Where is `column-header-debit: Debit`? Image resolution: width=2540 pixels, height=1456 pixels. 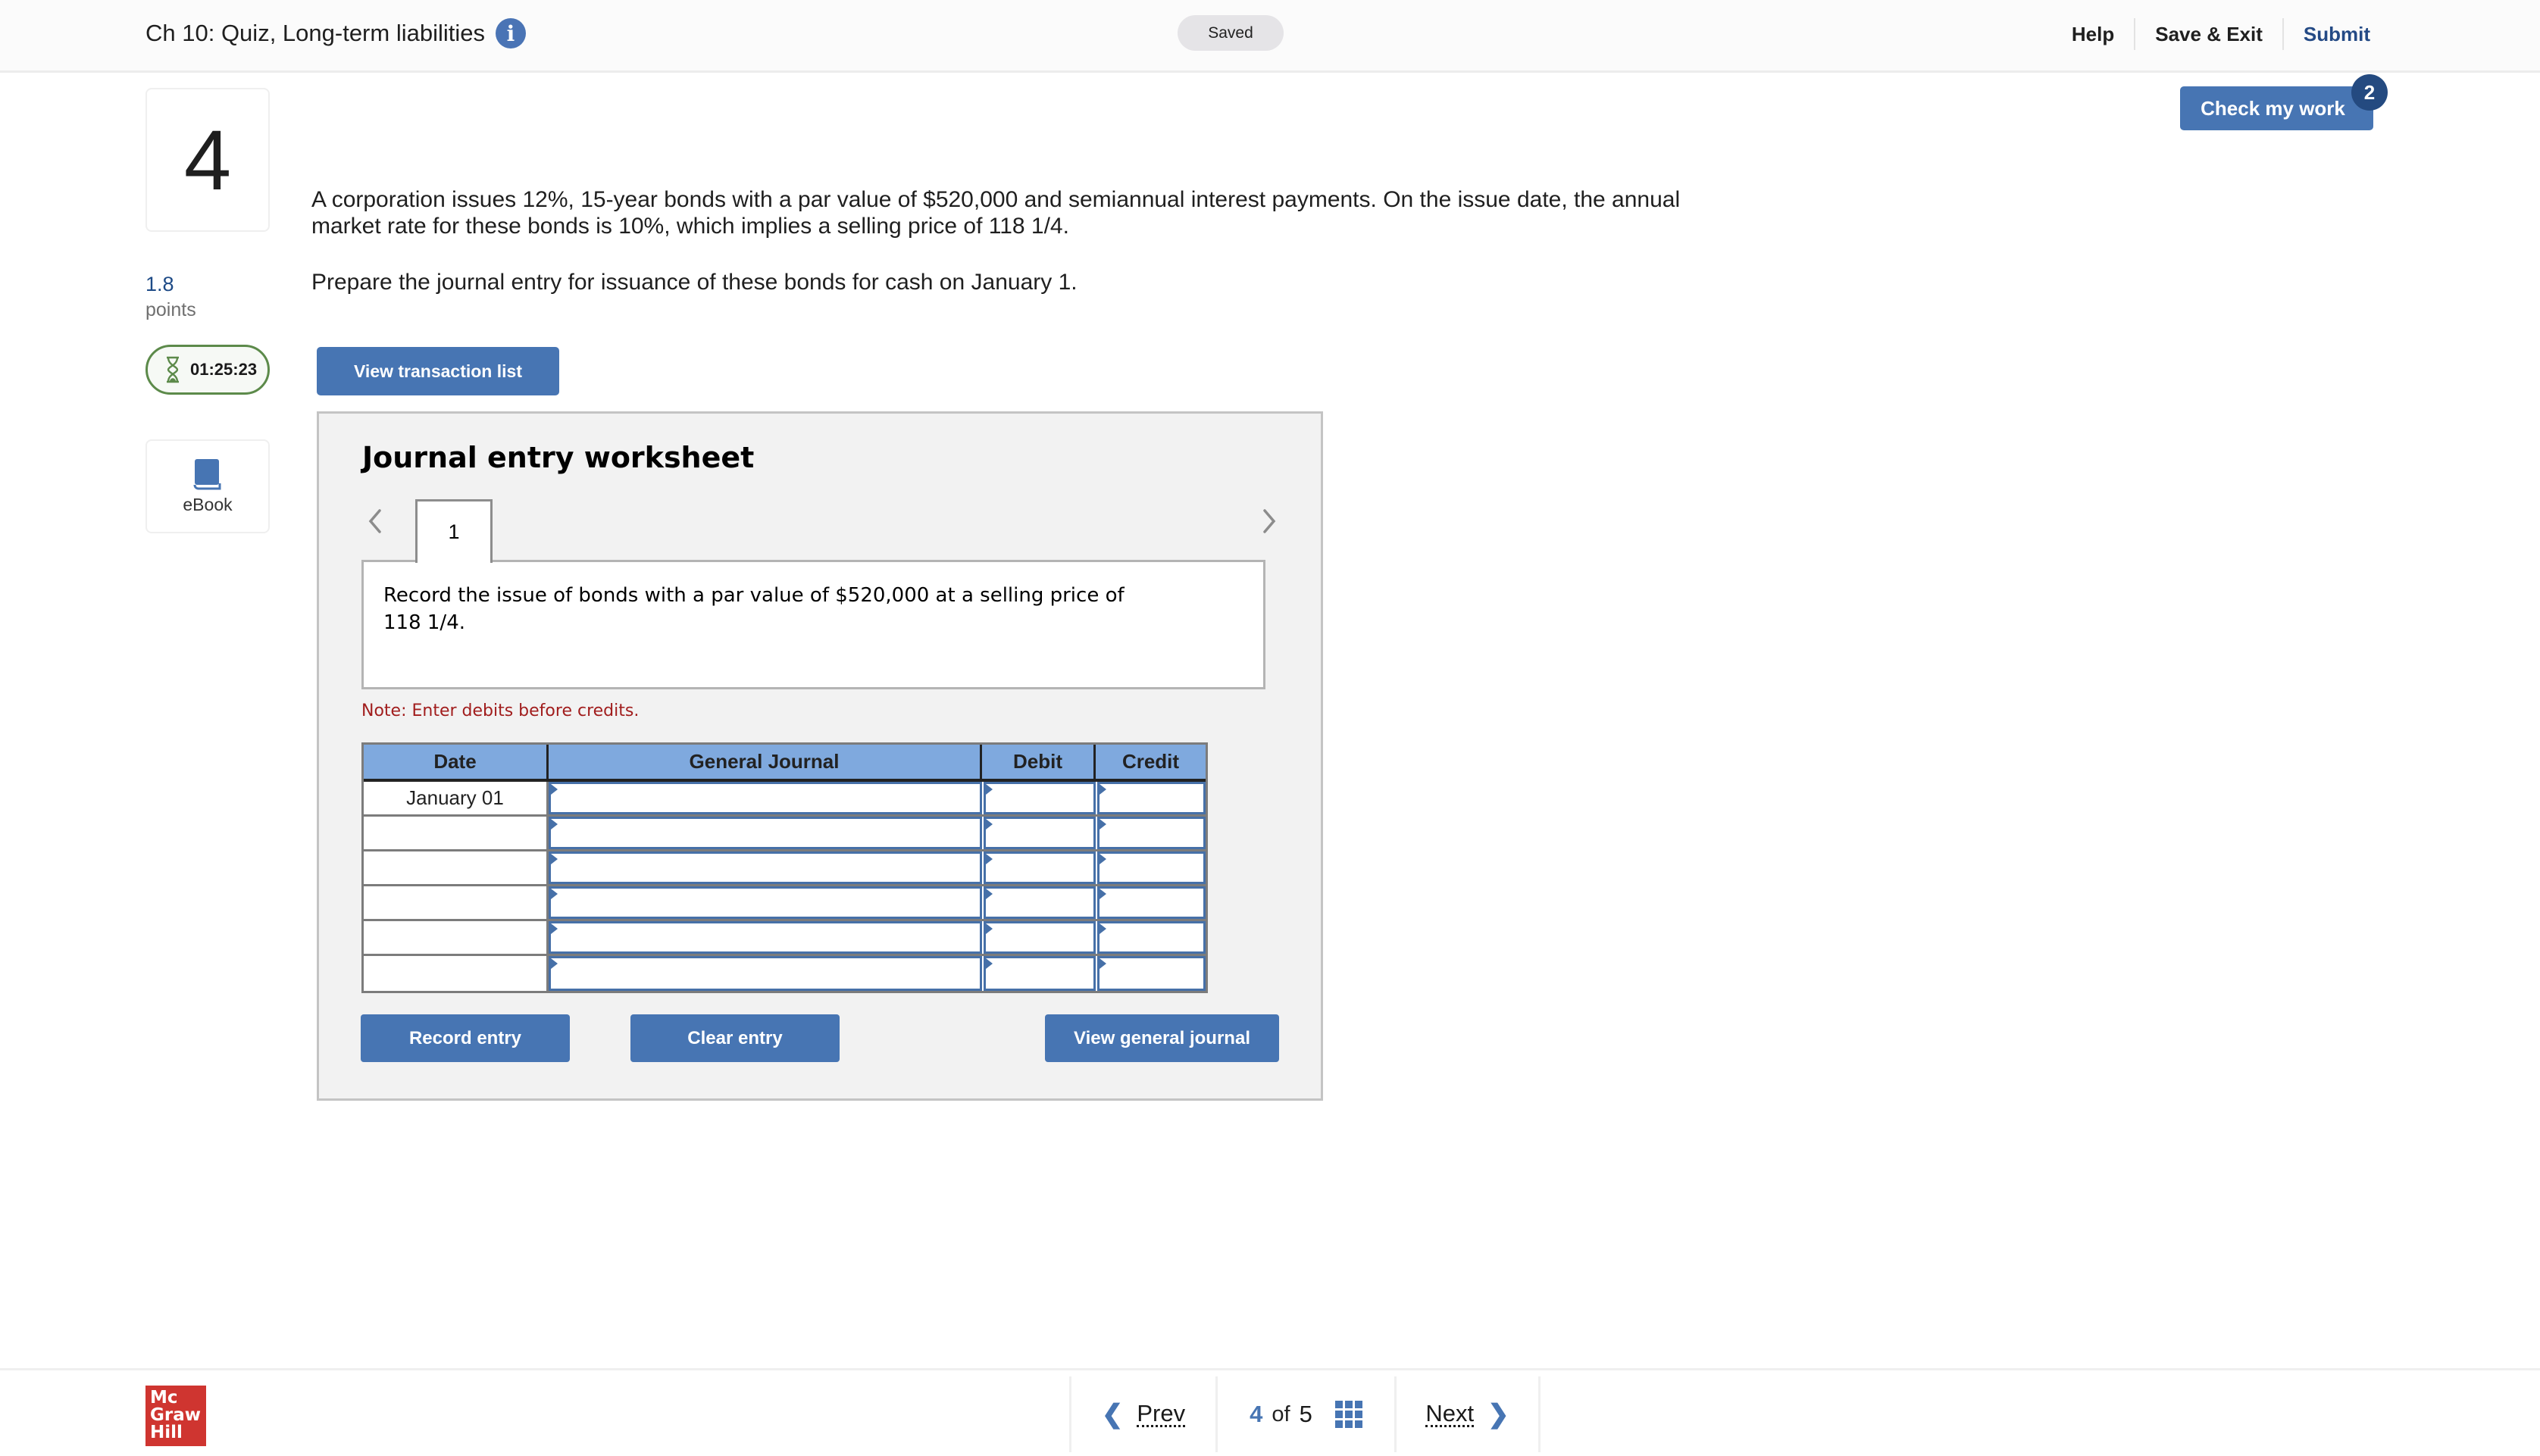 column-header-debit: Debit is located at coordinates (1039, 762).